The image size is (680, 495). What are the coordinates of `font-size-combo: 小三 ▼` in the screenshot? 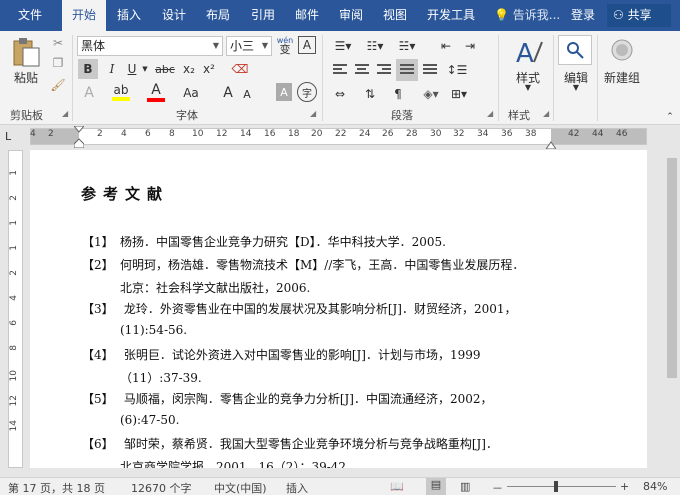 It's located at (249, 46).